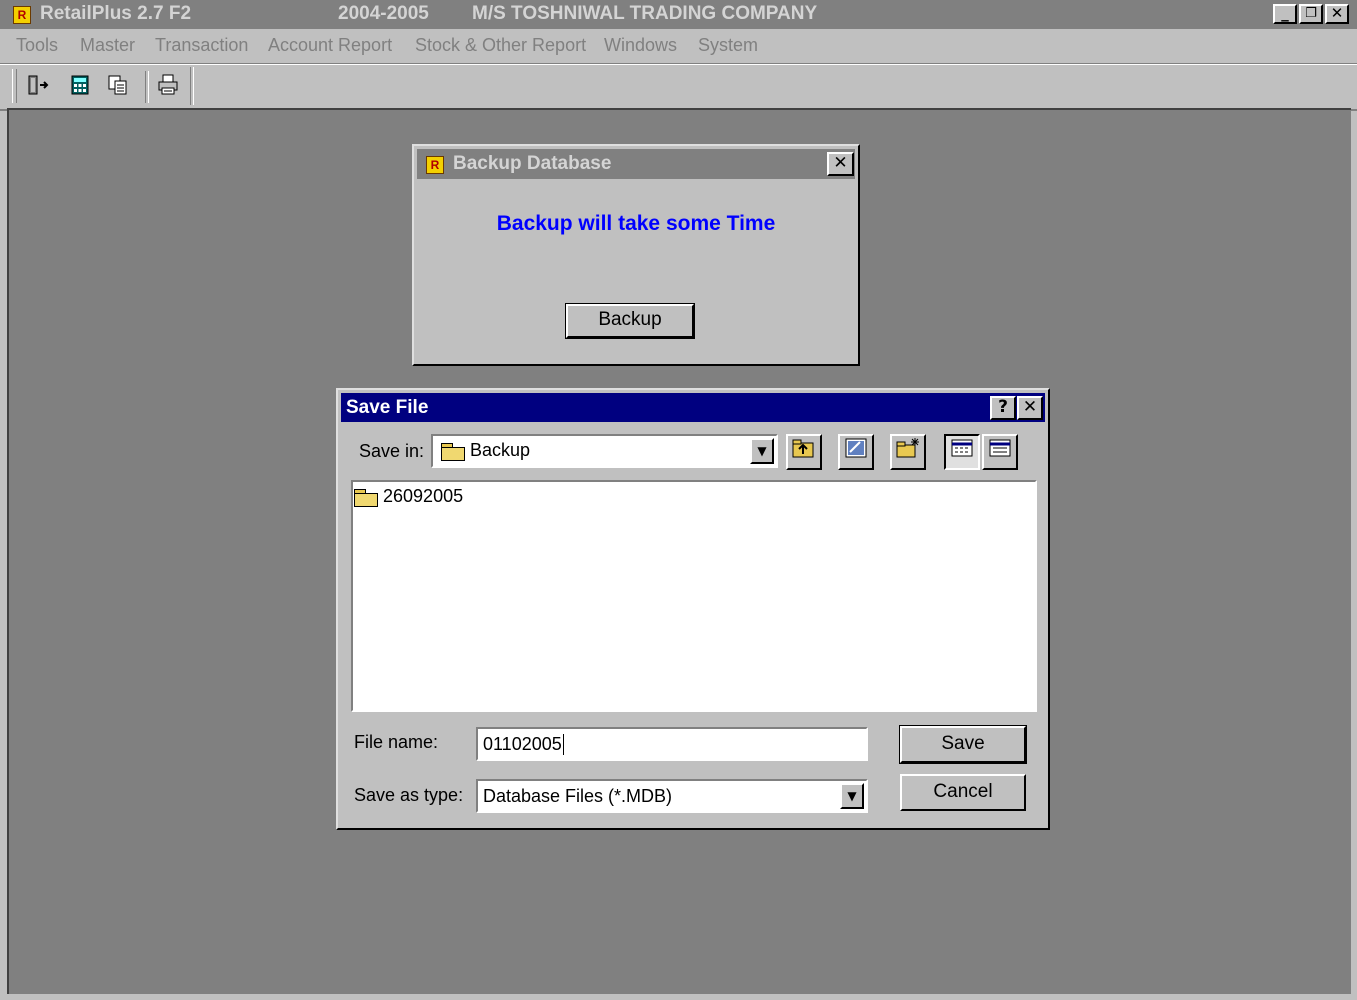 The image size is (1357, 1000). I want to click on calculator-icon, so click(80, 86).